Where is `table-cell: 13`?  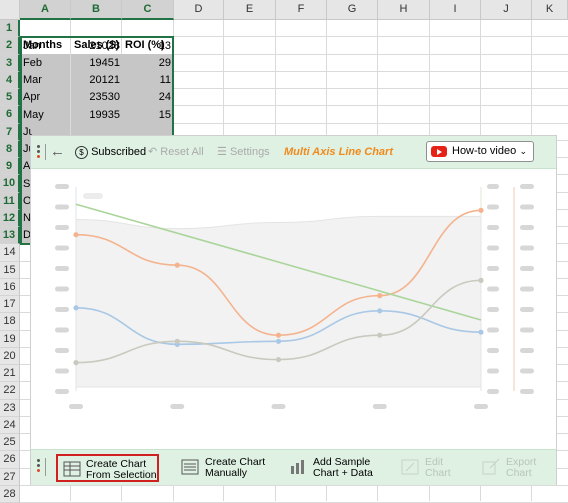
table-cell: 13 is located at coordinates (147, 46).